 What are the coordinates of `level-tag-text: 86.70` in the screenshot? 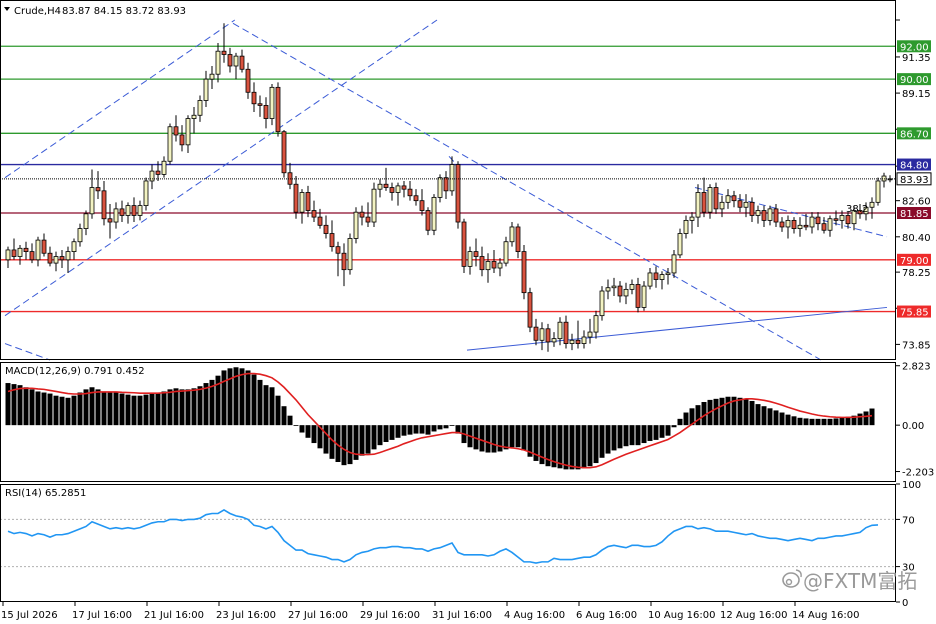 It's located at (914, 134).